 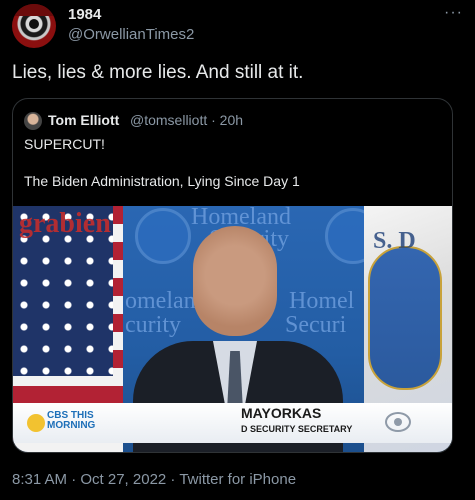 What do you see at coordinates (131, 34) in the screenshot?
I see `author-handle: @OrwellianTimes2` at bounding box center [131, 34].